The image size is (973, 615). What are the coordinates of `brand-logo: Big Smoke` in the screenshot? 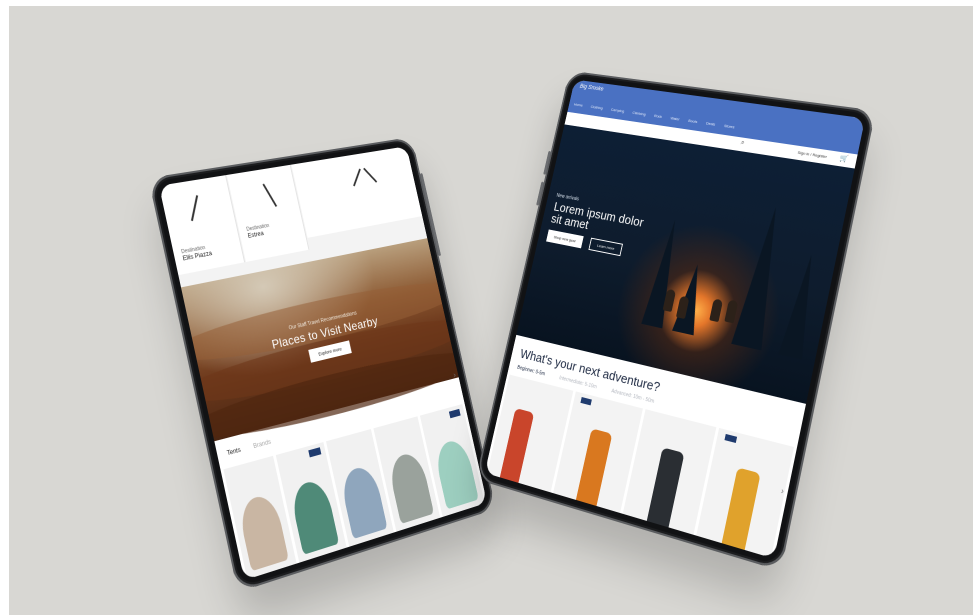 It's located at (591, 88).